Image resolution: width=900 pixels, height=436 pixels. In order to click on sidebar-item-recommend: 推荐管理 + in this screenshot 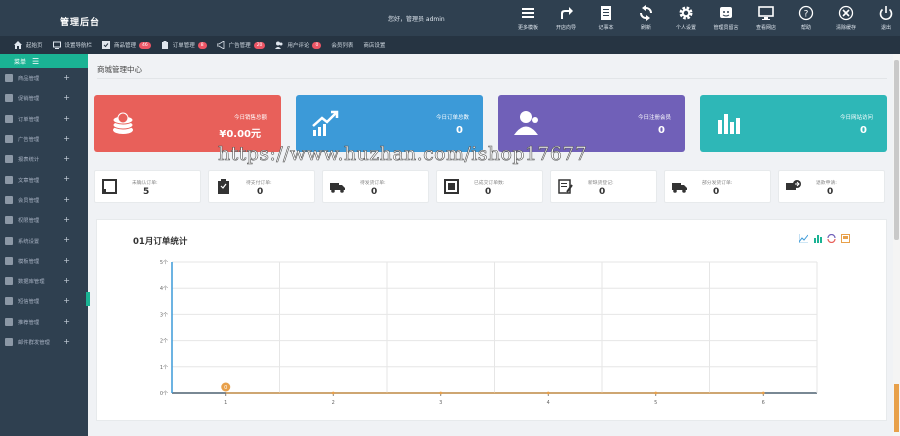, I will do `click(44, 322)`.